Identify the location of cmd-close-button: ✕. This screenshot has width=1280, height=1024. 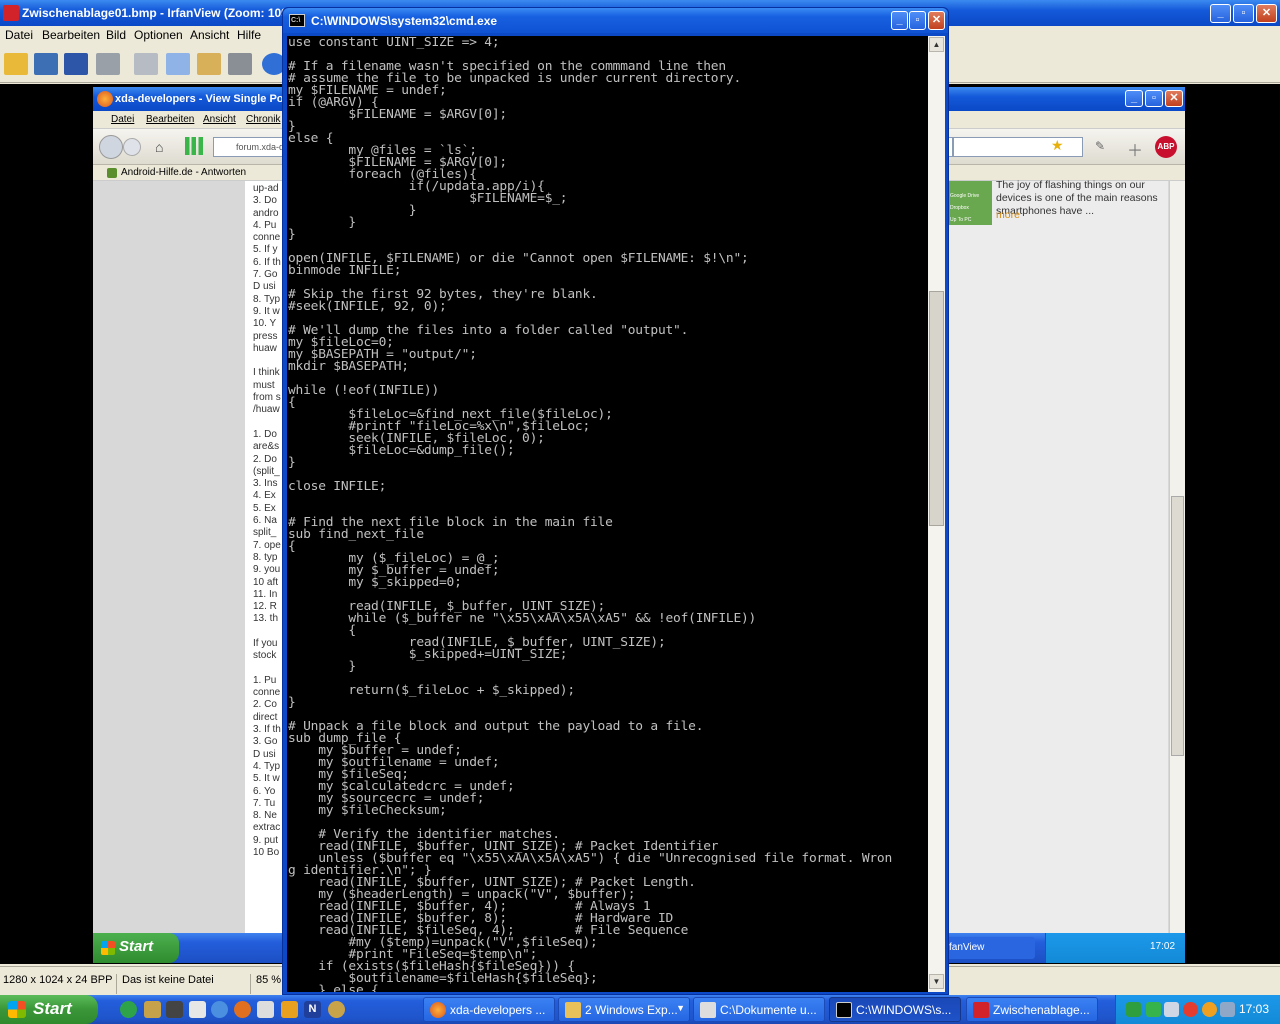
(936, 20).